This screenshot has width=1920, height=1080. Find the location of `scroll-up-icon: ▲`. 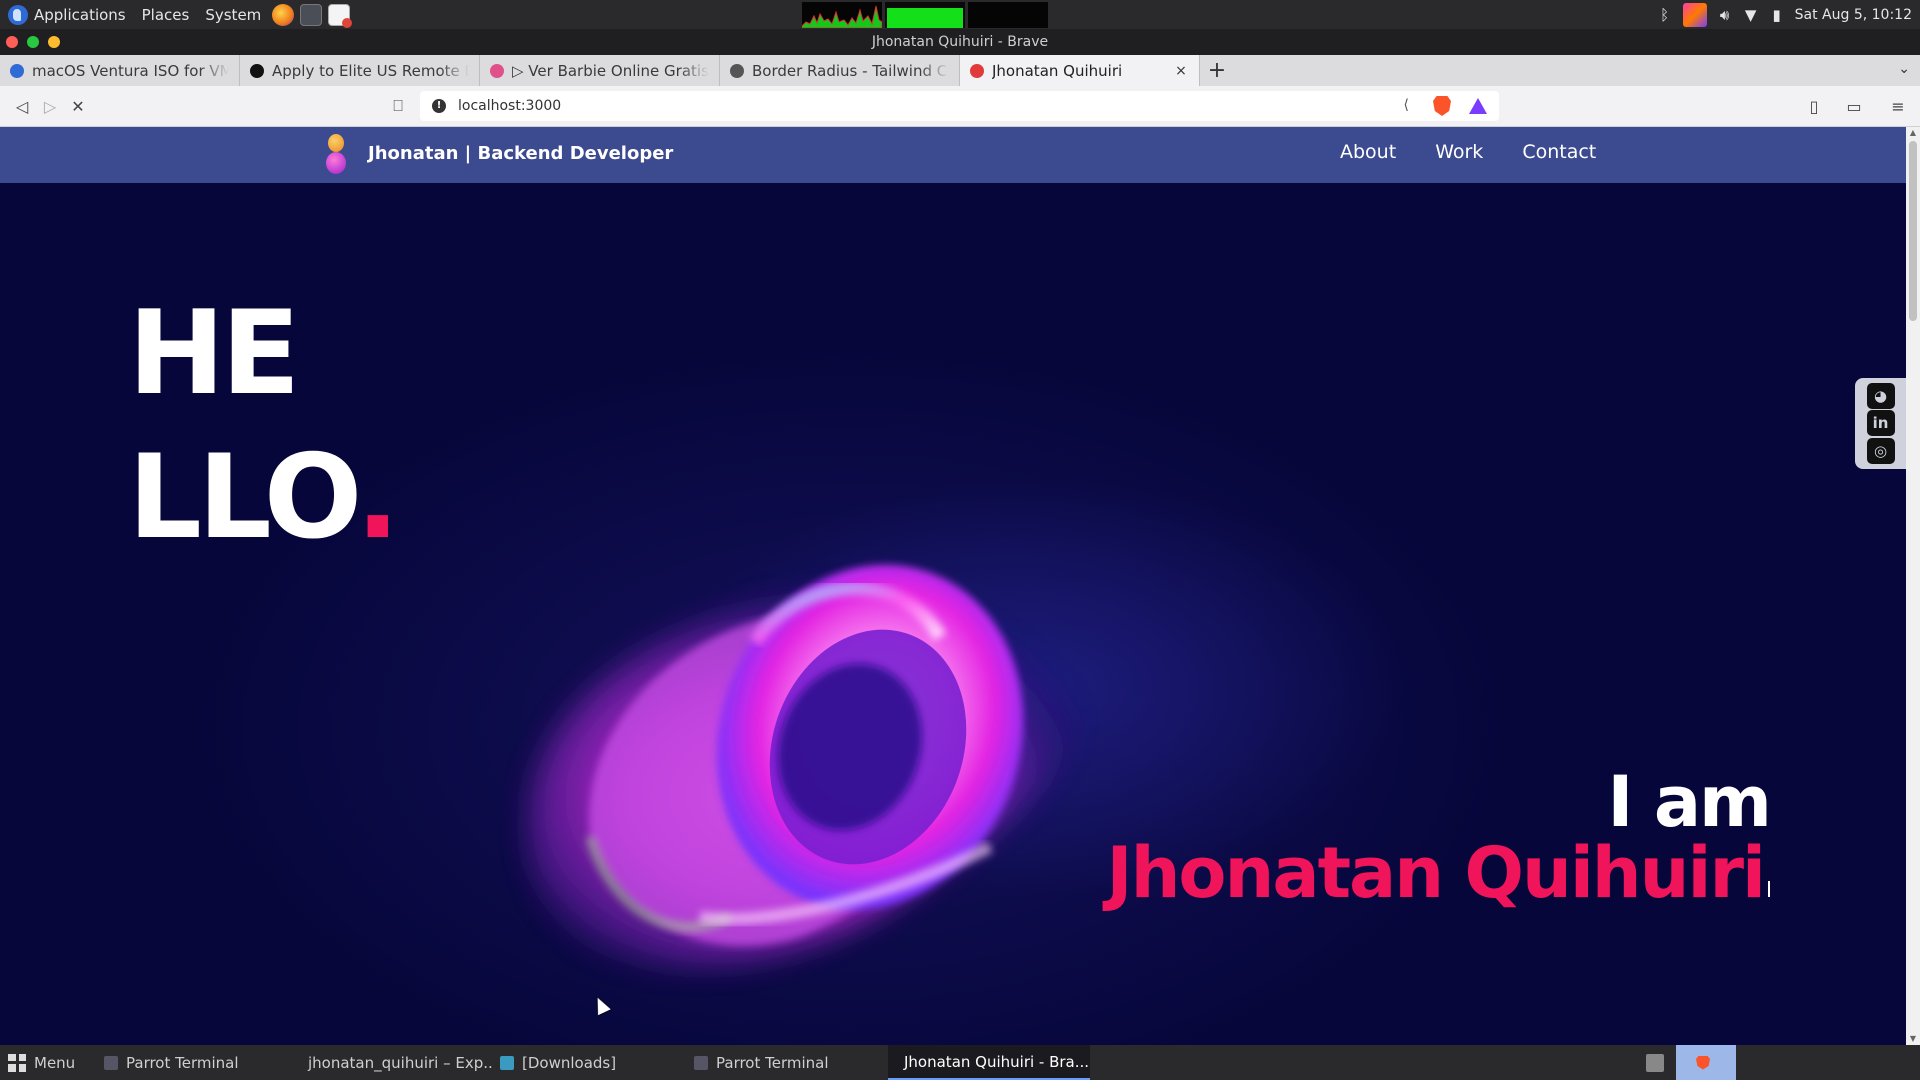

scroll-up-icon: ▲ is located at coordinates (1913, 133).